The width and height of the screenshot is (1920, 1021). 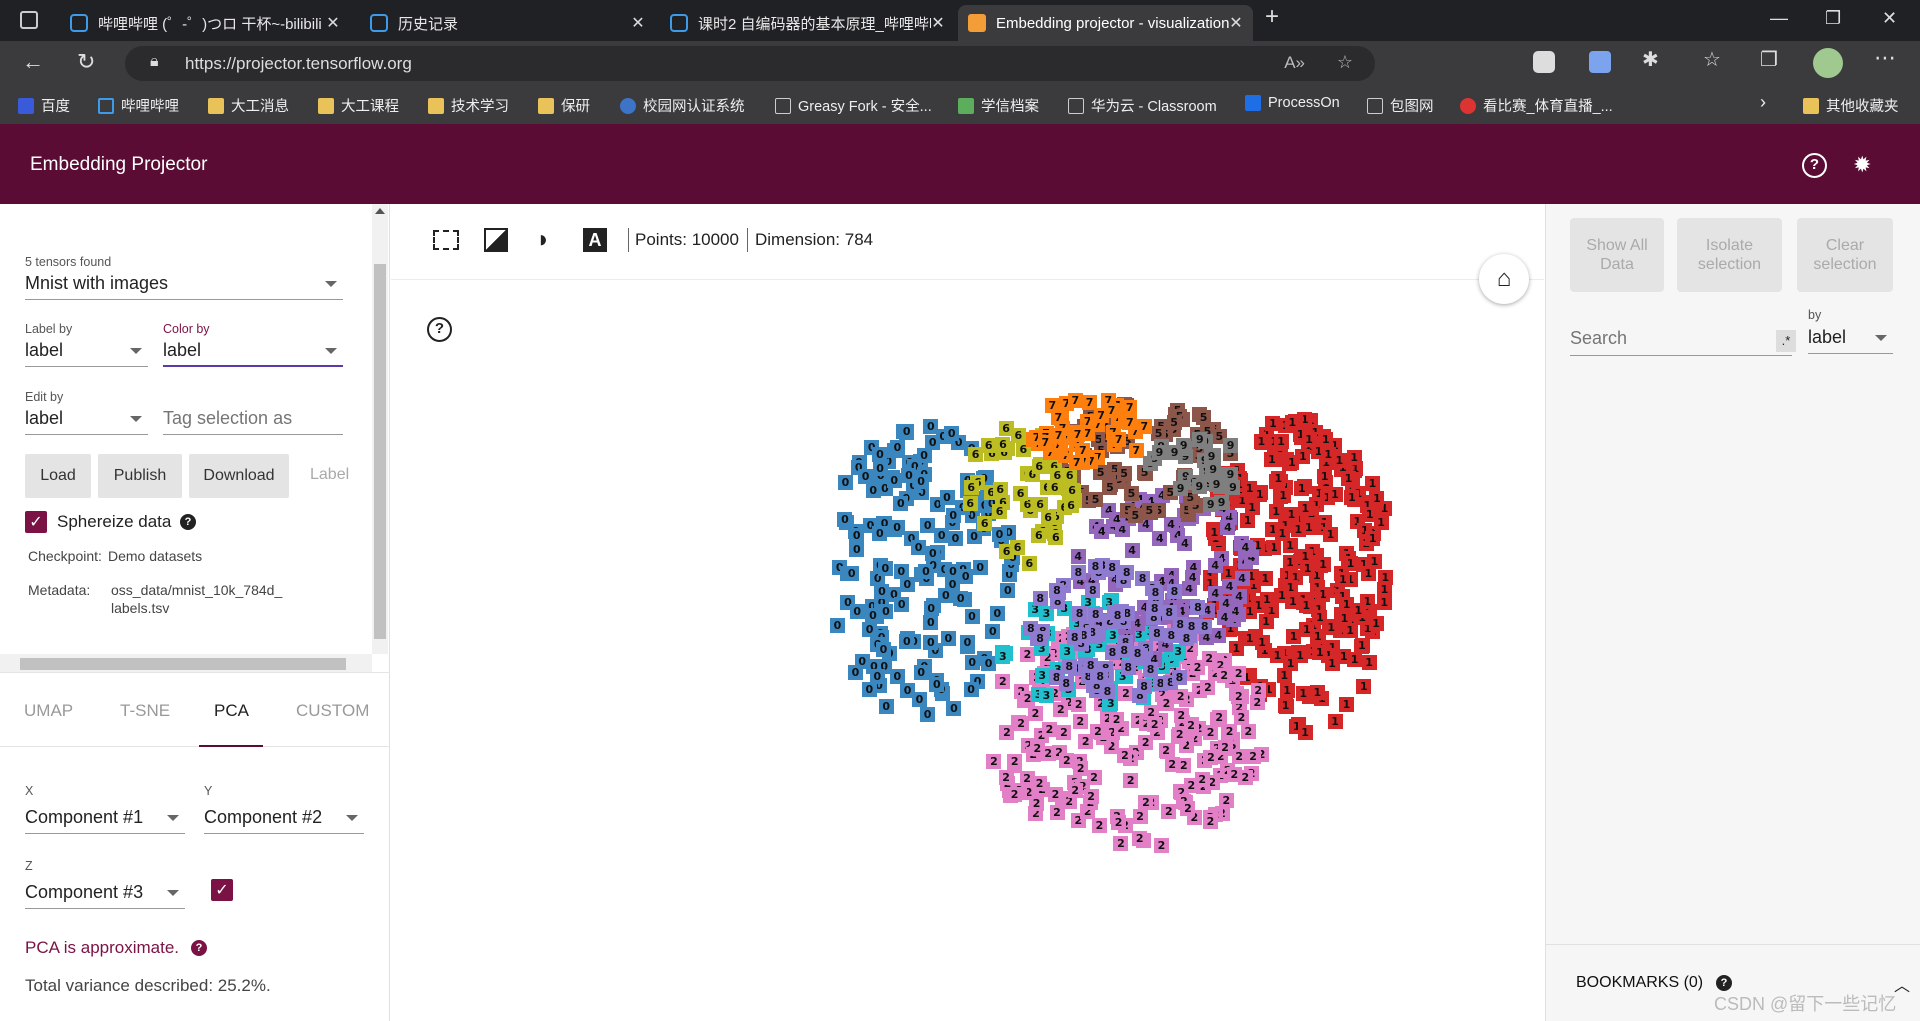 I want to click on browser-tab-3: 课时2 自编码器的基本原理_哔哩哔哩 ✕, so click(x=807, y=23).